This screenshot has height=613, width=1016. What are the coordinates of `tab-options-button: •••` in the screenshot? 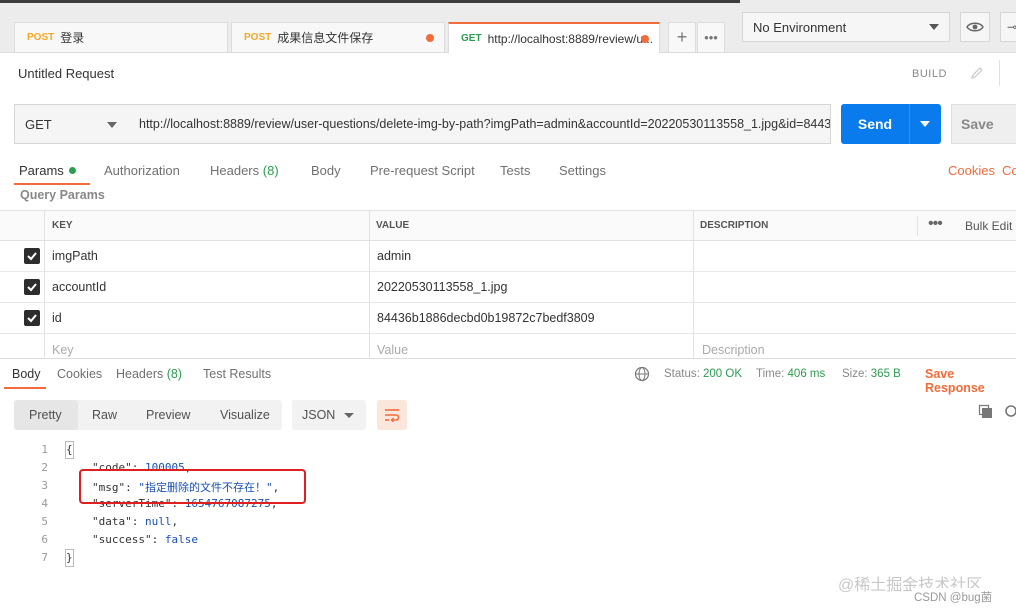 It's located at (711, 37).